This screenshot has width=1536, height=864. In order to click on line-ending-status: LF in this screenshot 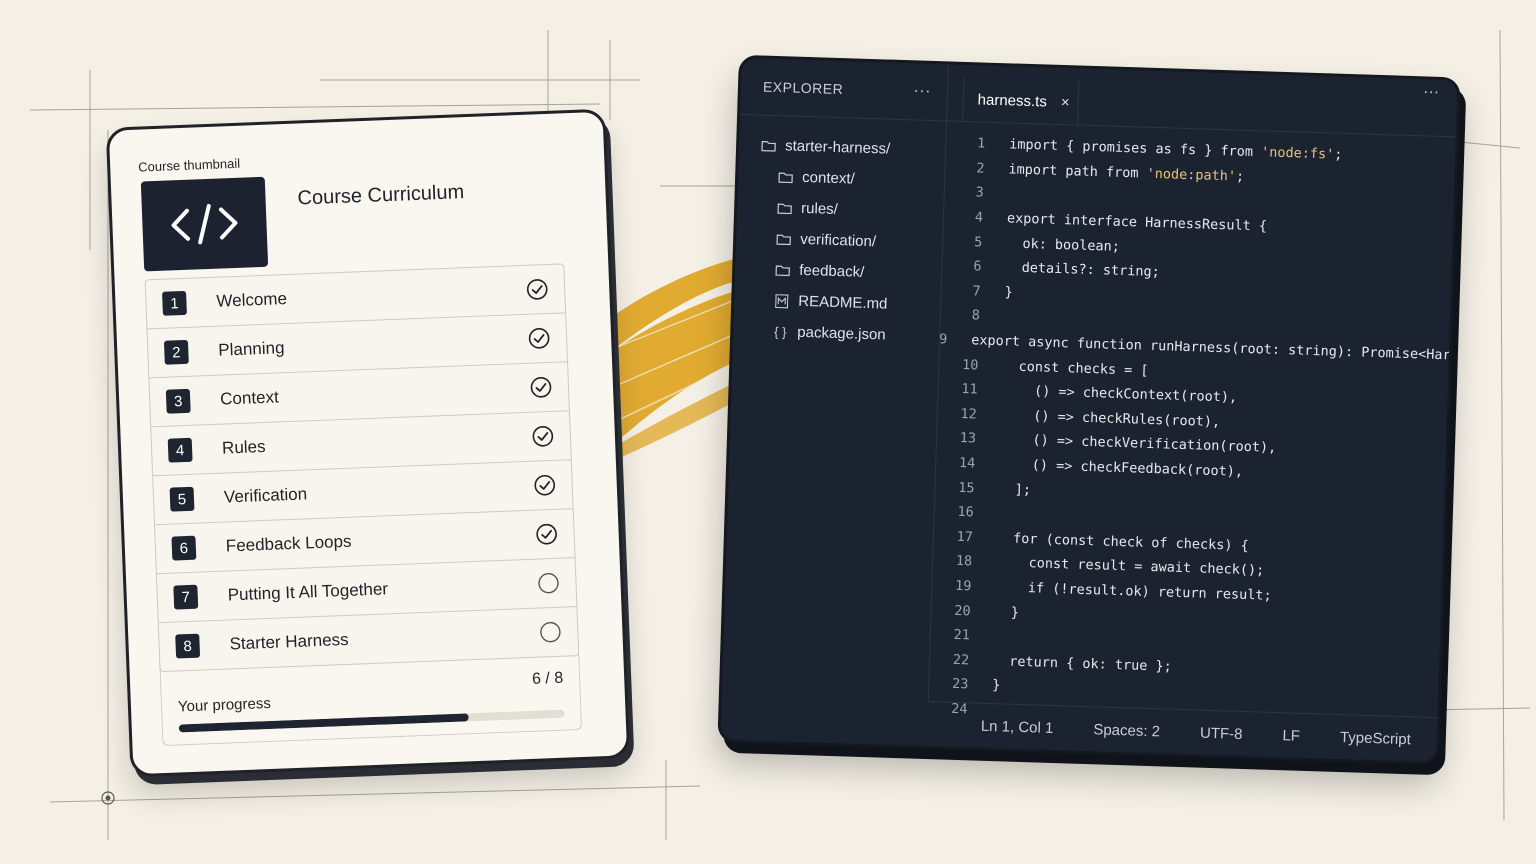, I will do `click(1291, 736)`.